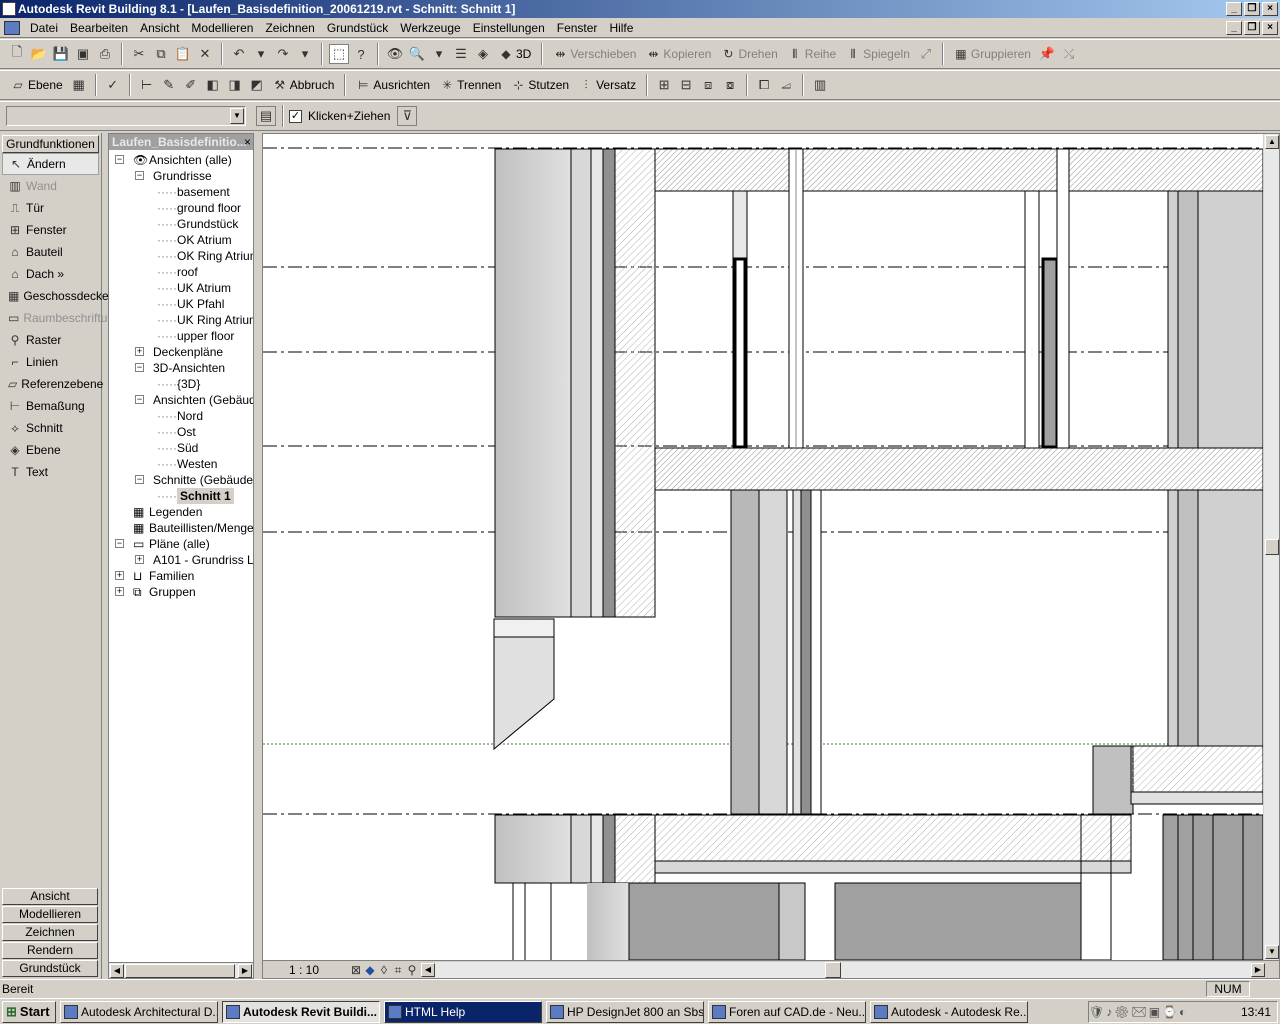 This screenshot has height=1024, width=1280. I want to click on doc-restore-button: ❐, so click(1252, 28).